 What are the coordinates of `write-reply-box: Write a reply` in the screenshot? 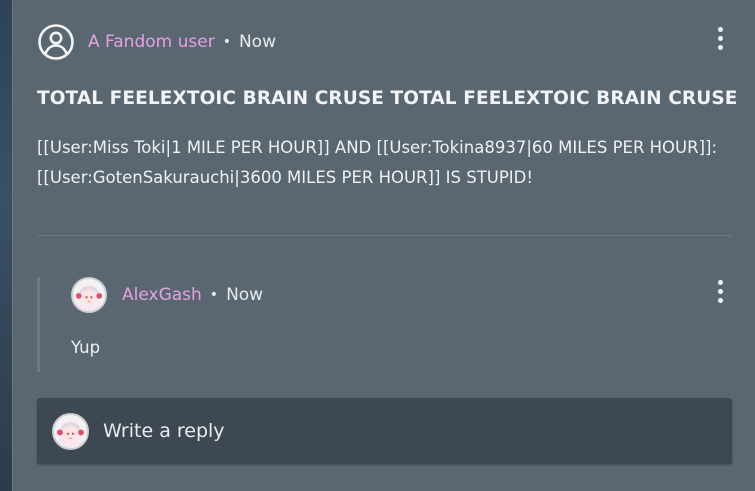 It's located at (384, 431).